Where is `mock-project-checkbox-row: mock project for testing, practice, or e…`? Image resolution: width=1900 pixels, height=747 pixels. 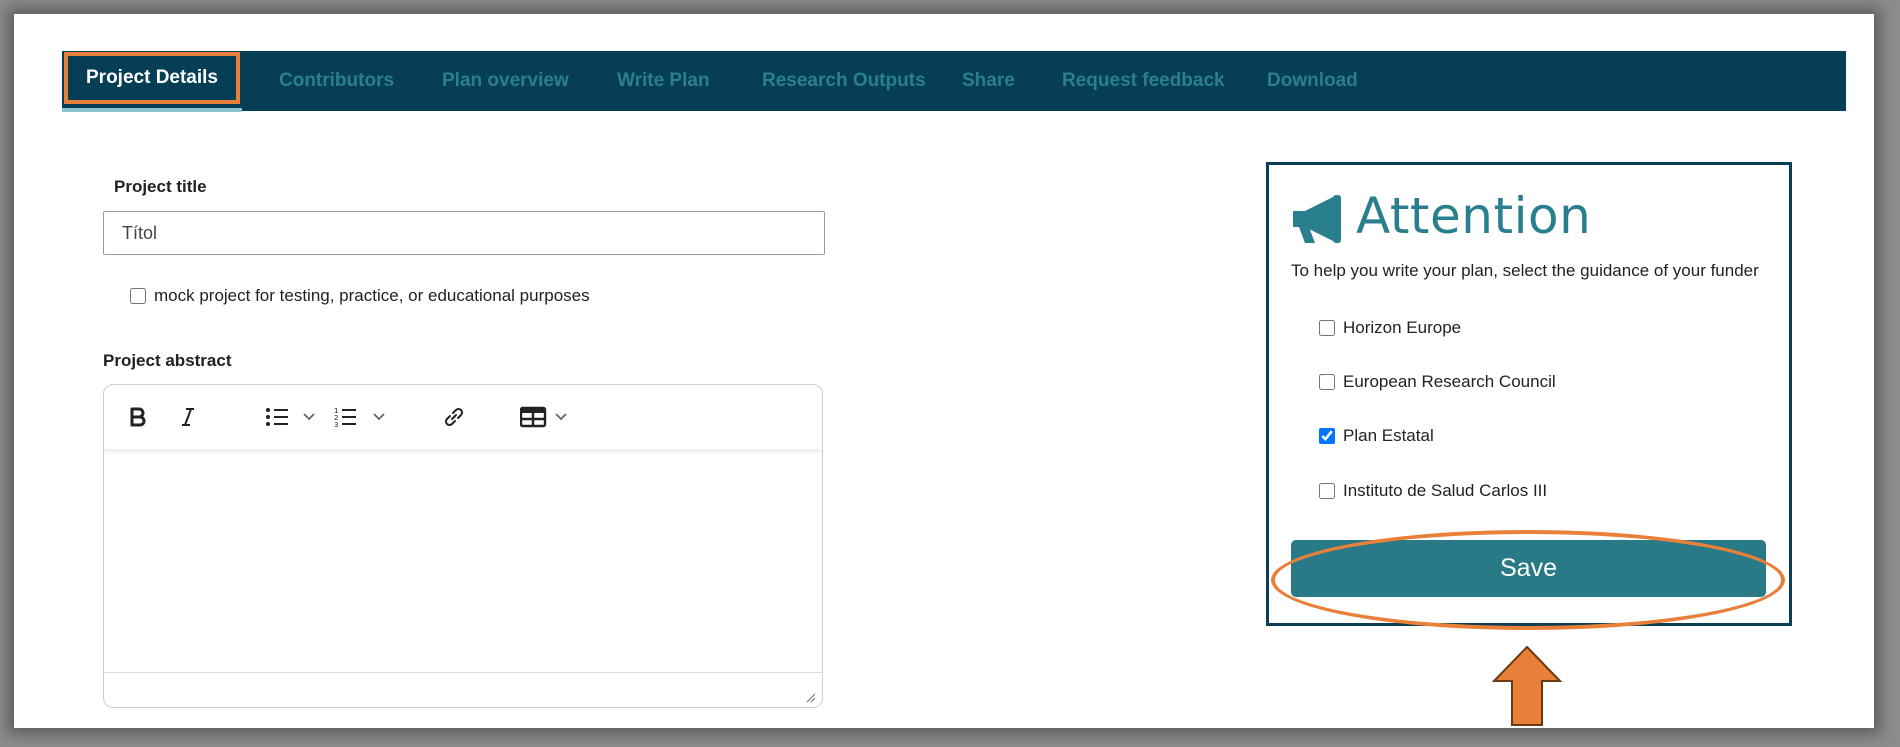 mock-project-checkbox-row: mock project for testing, practice, or e… is located at coordinates (360, 296).